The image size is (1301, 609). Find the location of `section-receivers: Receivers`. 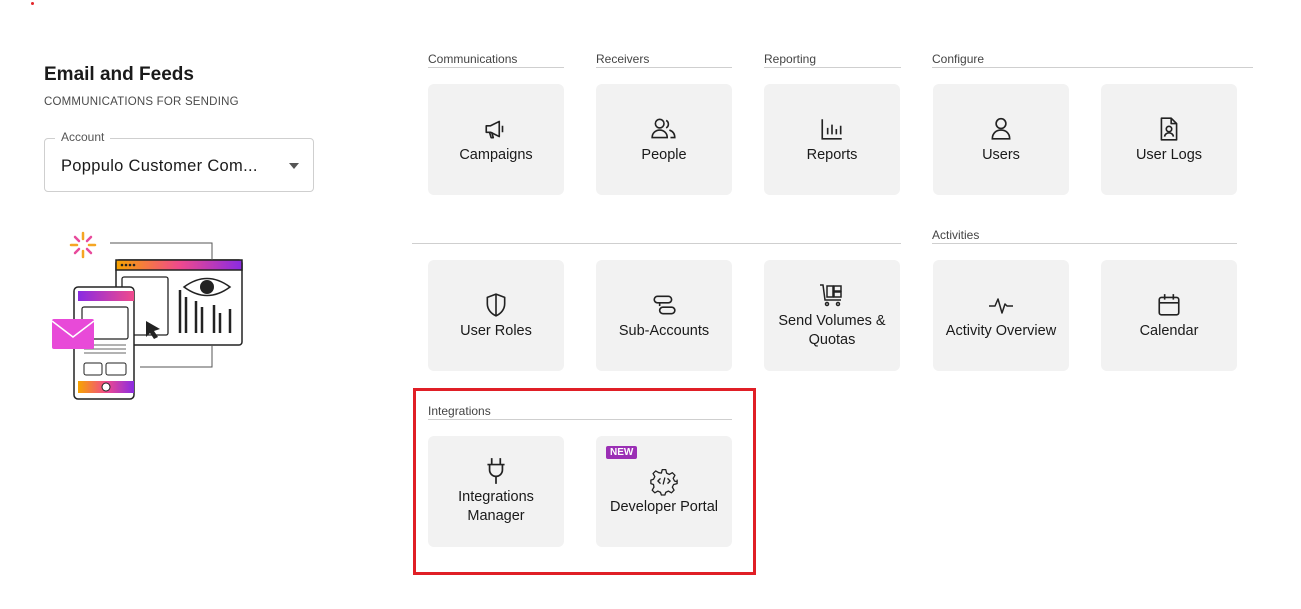

section-receivers: Receivers is located at coordinates (664, 60).